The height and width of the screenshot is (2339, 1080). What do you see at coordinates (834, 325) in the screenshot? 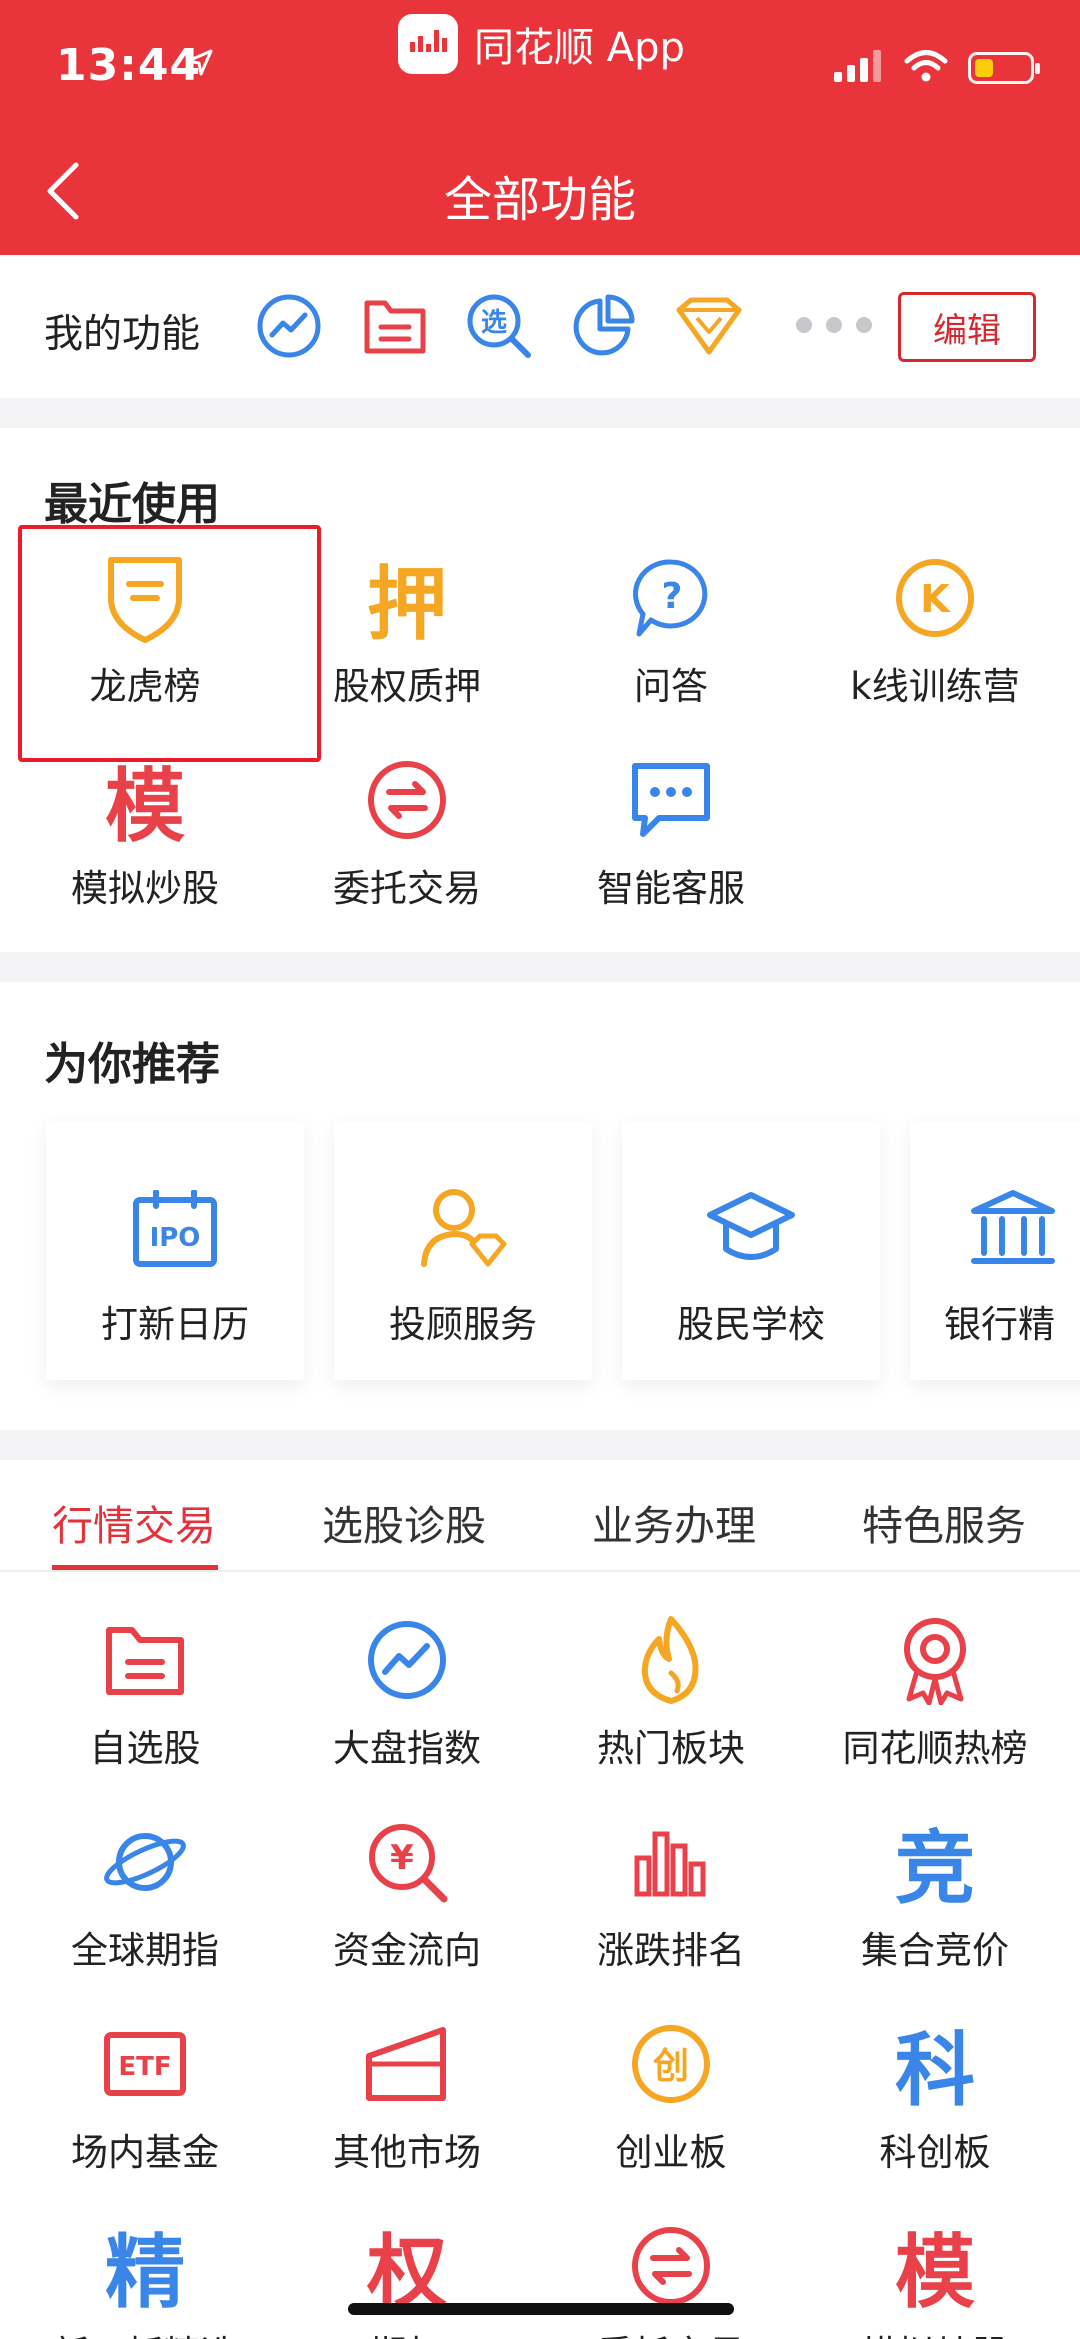
I see `more-dots-icon` at bounding box center [834, 325].